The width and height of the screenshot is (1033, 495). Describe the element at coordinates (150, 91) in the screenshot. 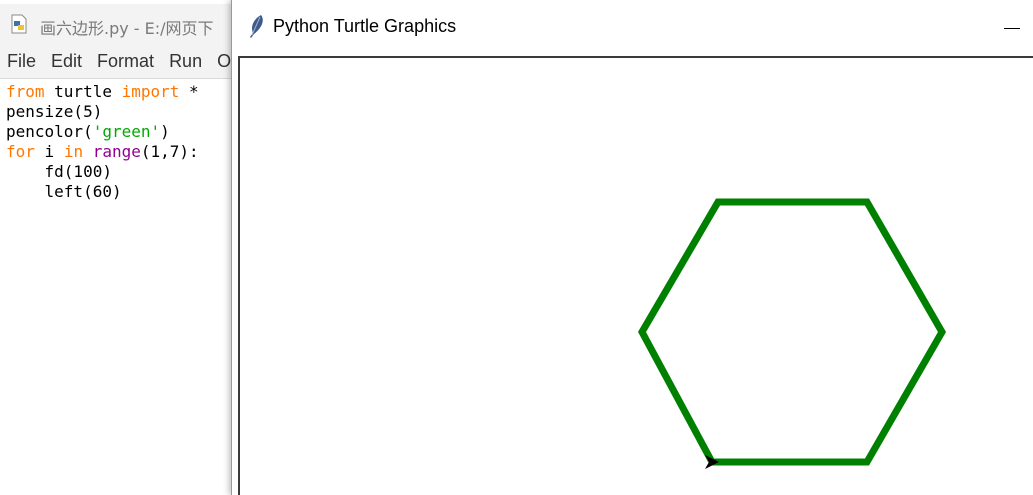

I see `code-token: import` at that location.